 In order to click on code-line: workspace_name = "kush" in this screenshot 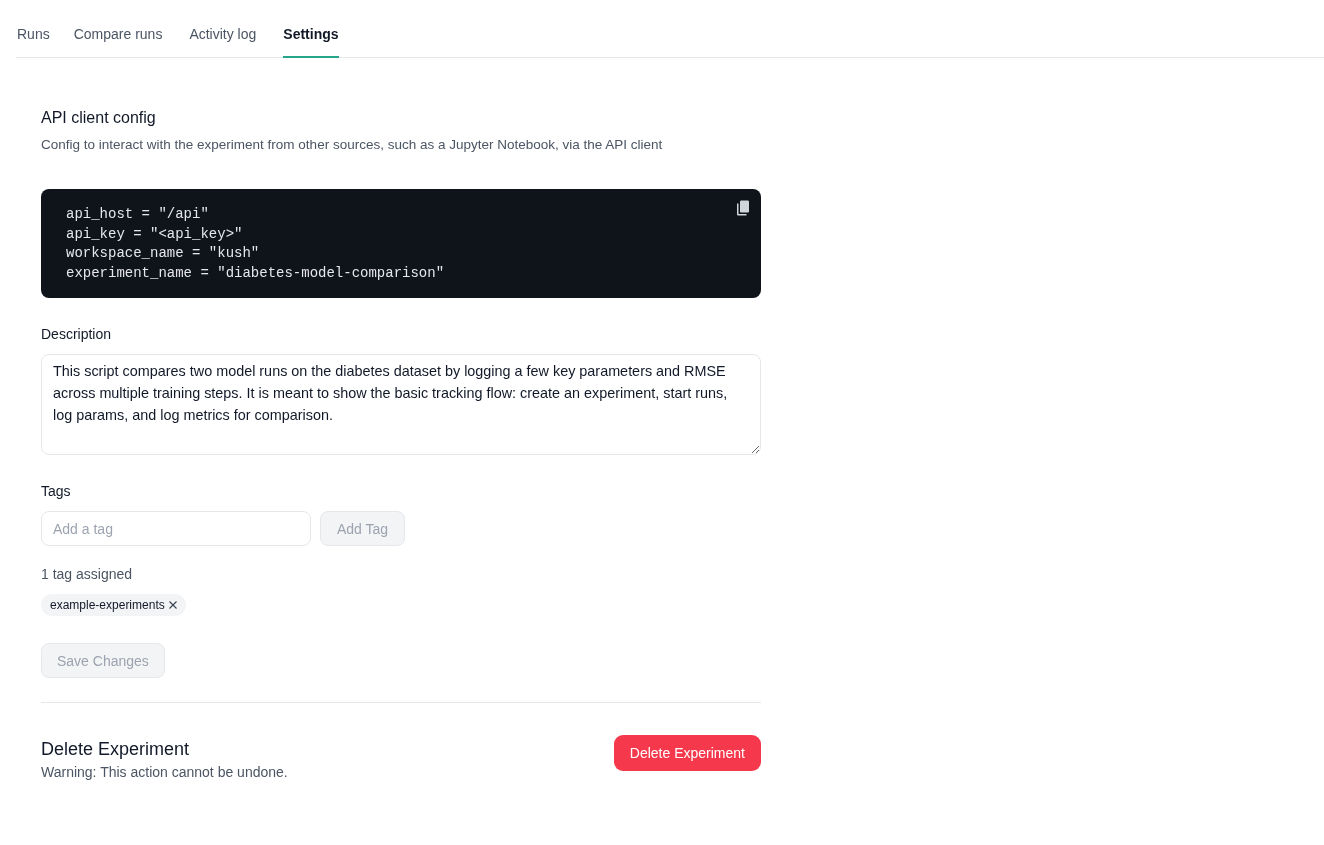, I will do `click(163, 253)`.